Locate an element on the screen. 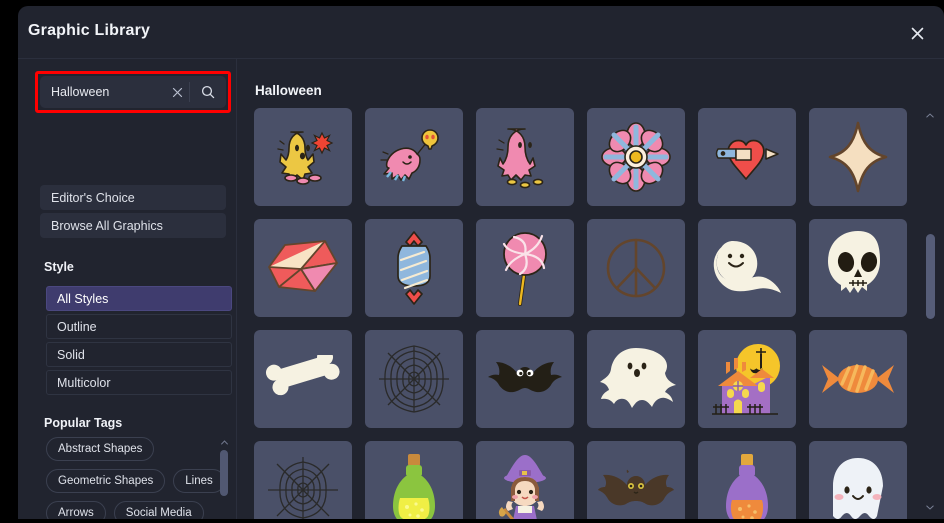 This screenshot has height=523, width=944. graphic-tile-retro-flower is located at coordinates (636, 157).